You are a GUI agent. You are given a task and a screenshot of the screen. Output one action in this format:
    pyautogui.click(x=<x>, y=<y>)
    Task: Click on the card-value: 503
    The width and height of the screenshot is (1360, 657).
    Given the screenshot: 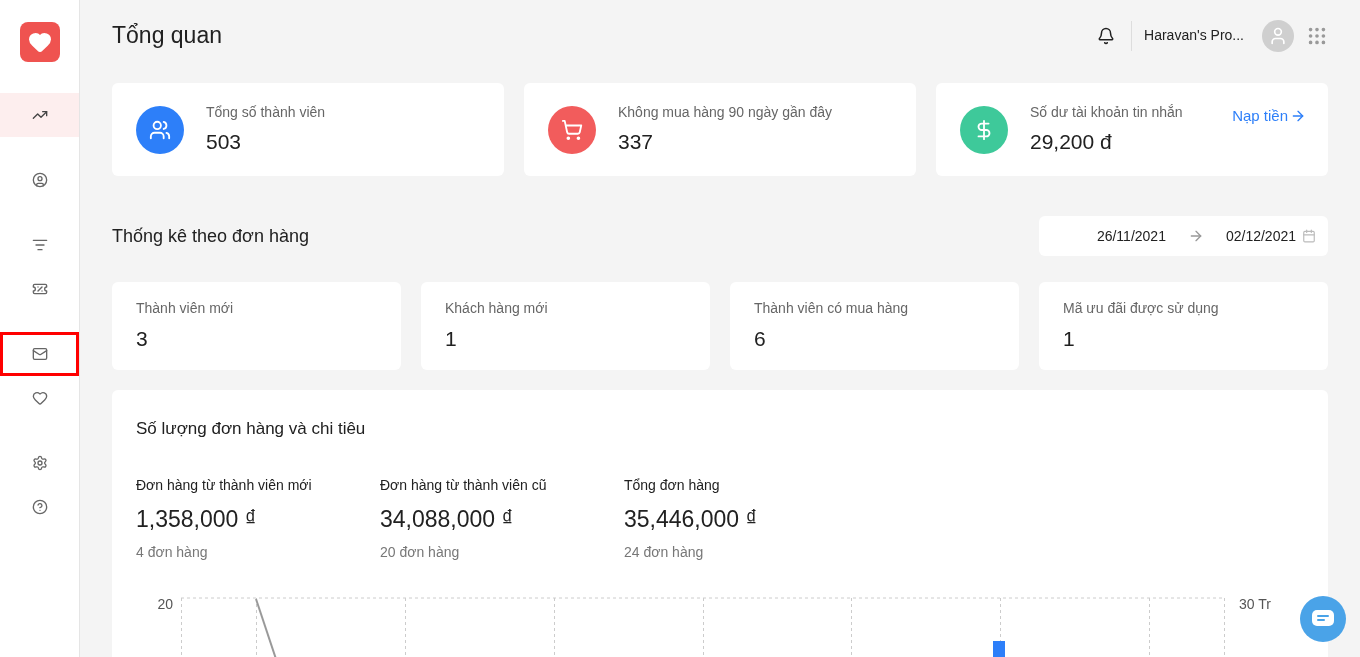 What is the action you would take?
    pyautogui.click(x=224, y=141)
    